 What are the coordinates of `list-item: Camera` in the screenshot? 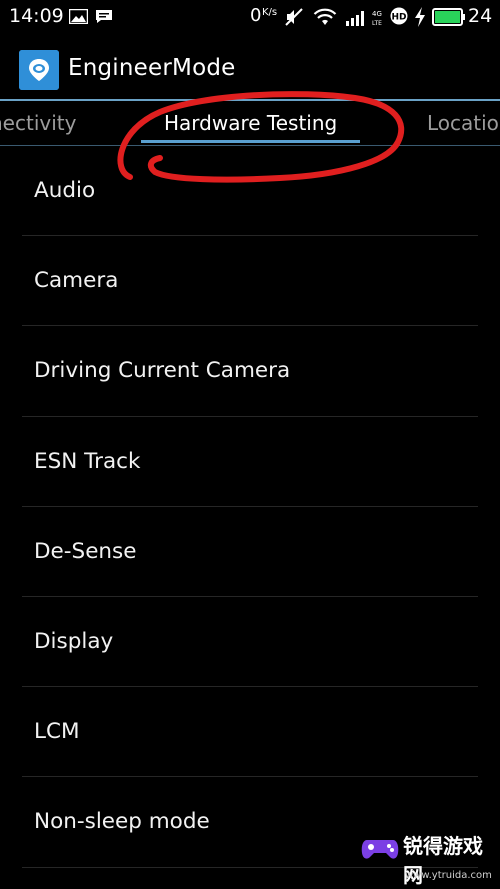 It's located at (250, 281).